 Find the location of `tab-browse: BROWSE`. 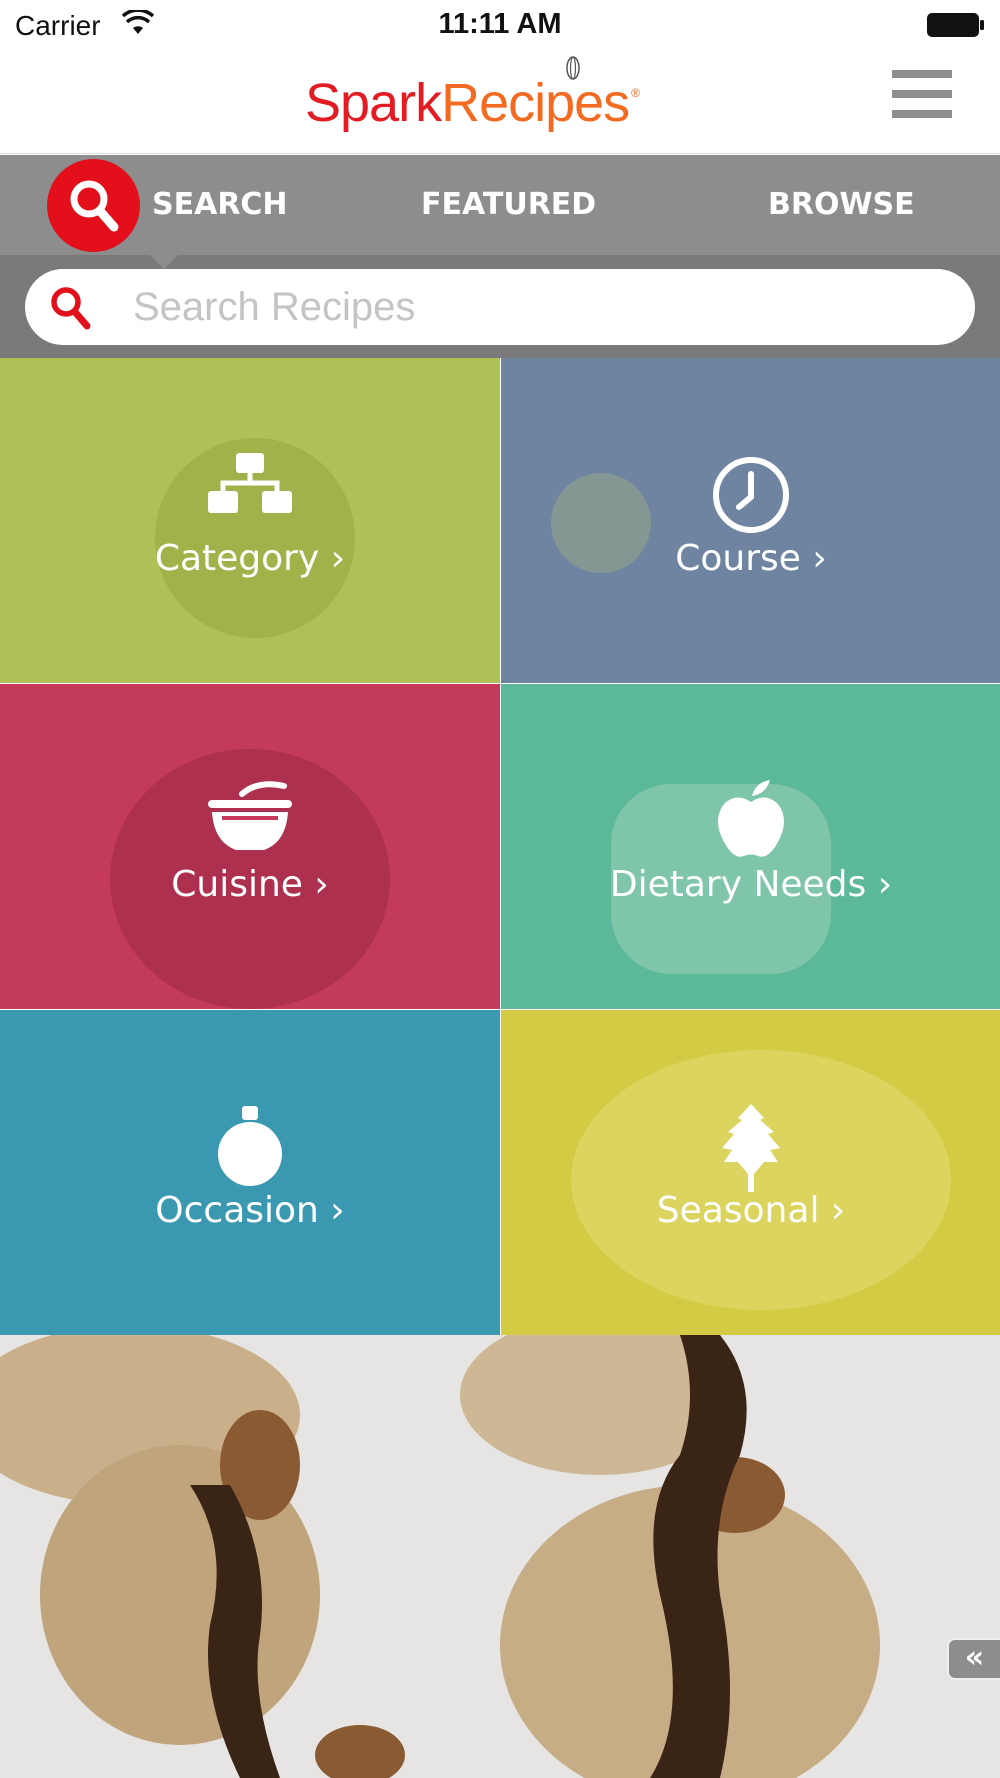

tab-browse: BROWSE is located at coordinates (841, 205).